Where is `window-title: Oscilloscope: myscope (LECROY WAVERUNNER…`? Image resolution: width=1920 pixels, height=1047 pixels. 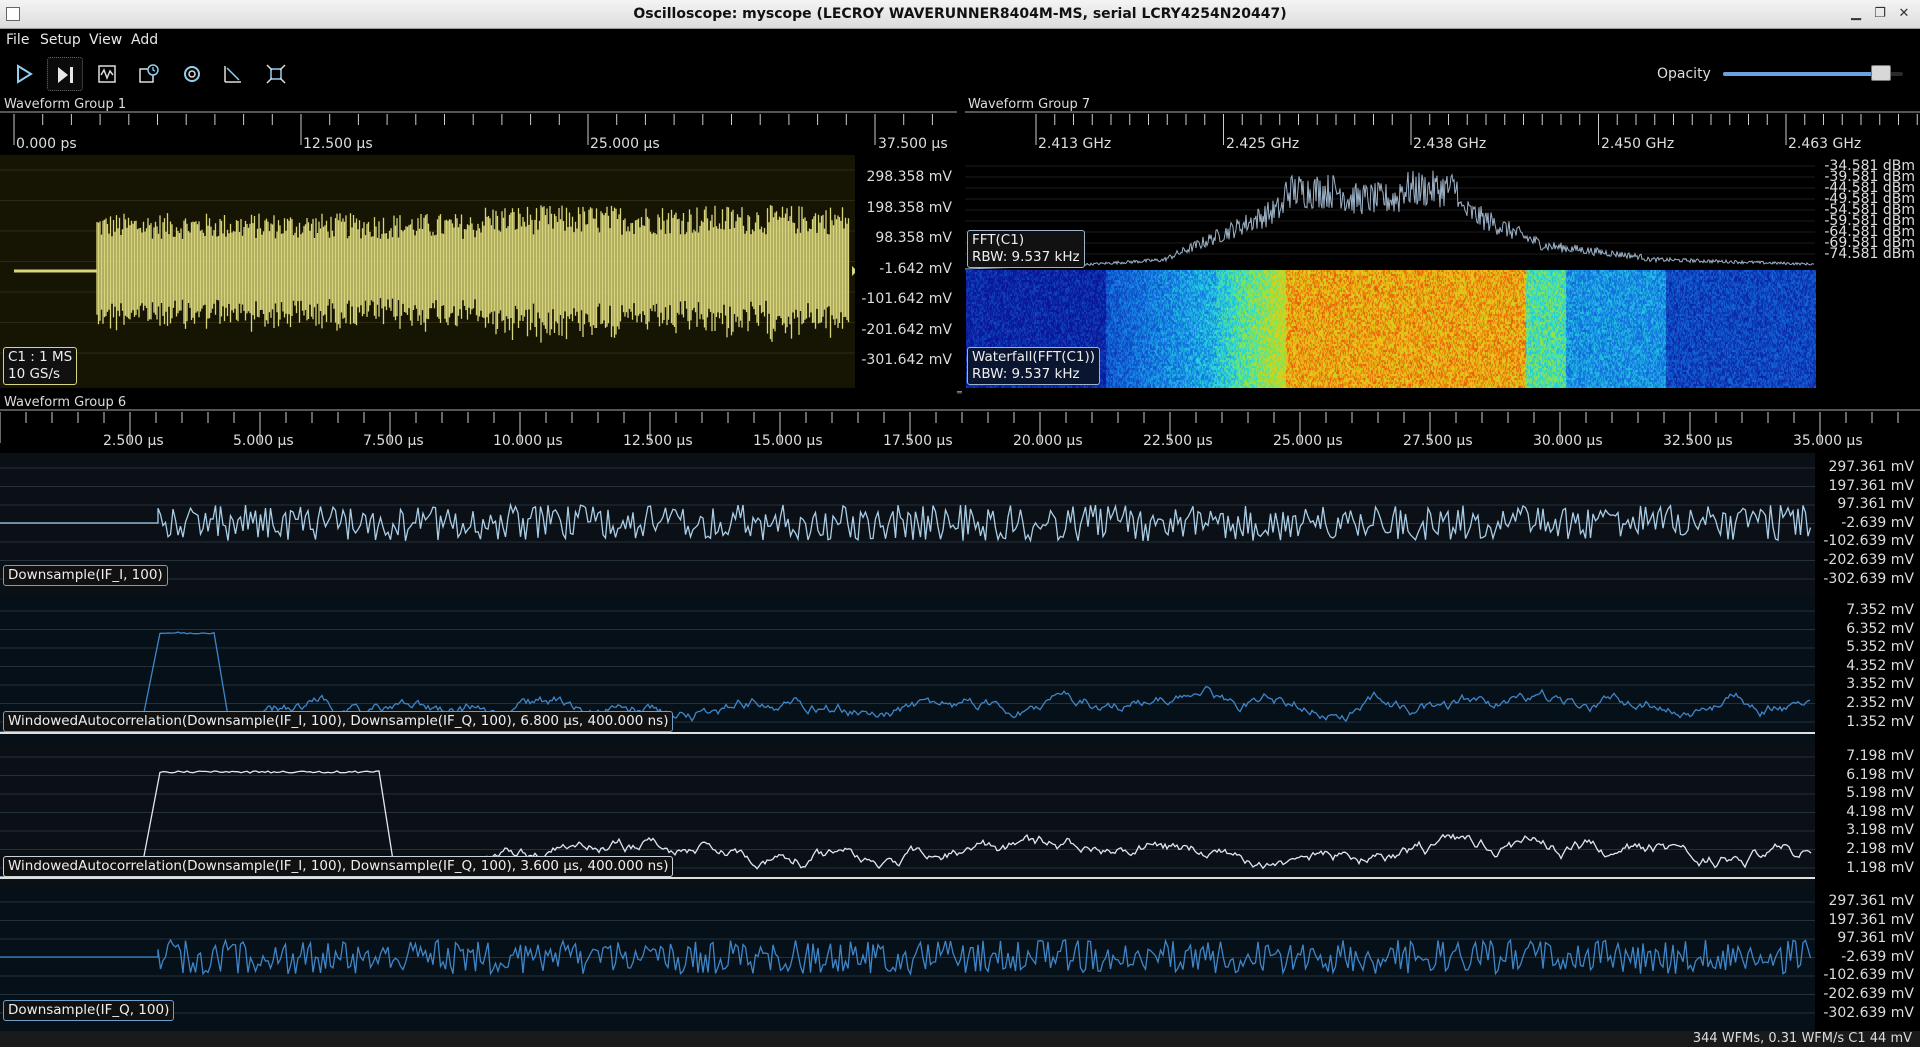 window-title: Oscilloscope: myscope (LECROY WAVERUNNER… is located at coordinates (960, 14).